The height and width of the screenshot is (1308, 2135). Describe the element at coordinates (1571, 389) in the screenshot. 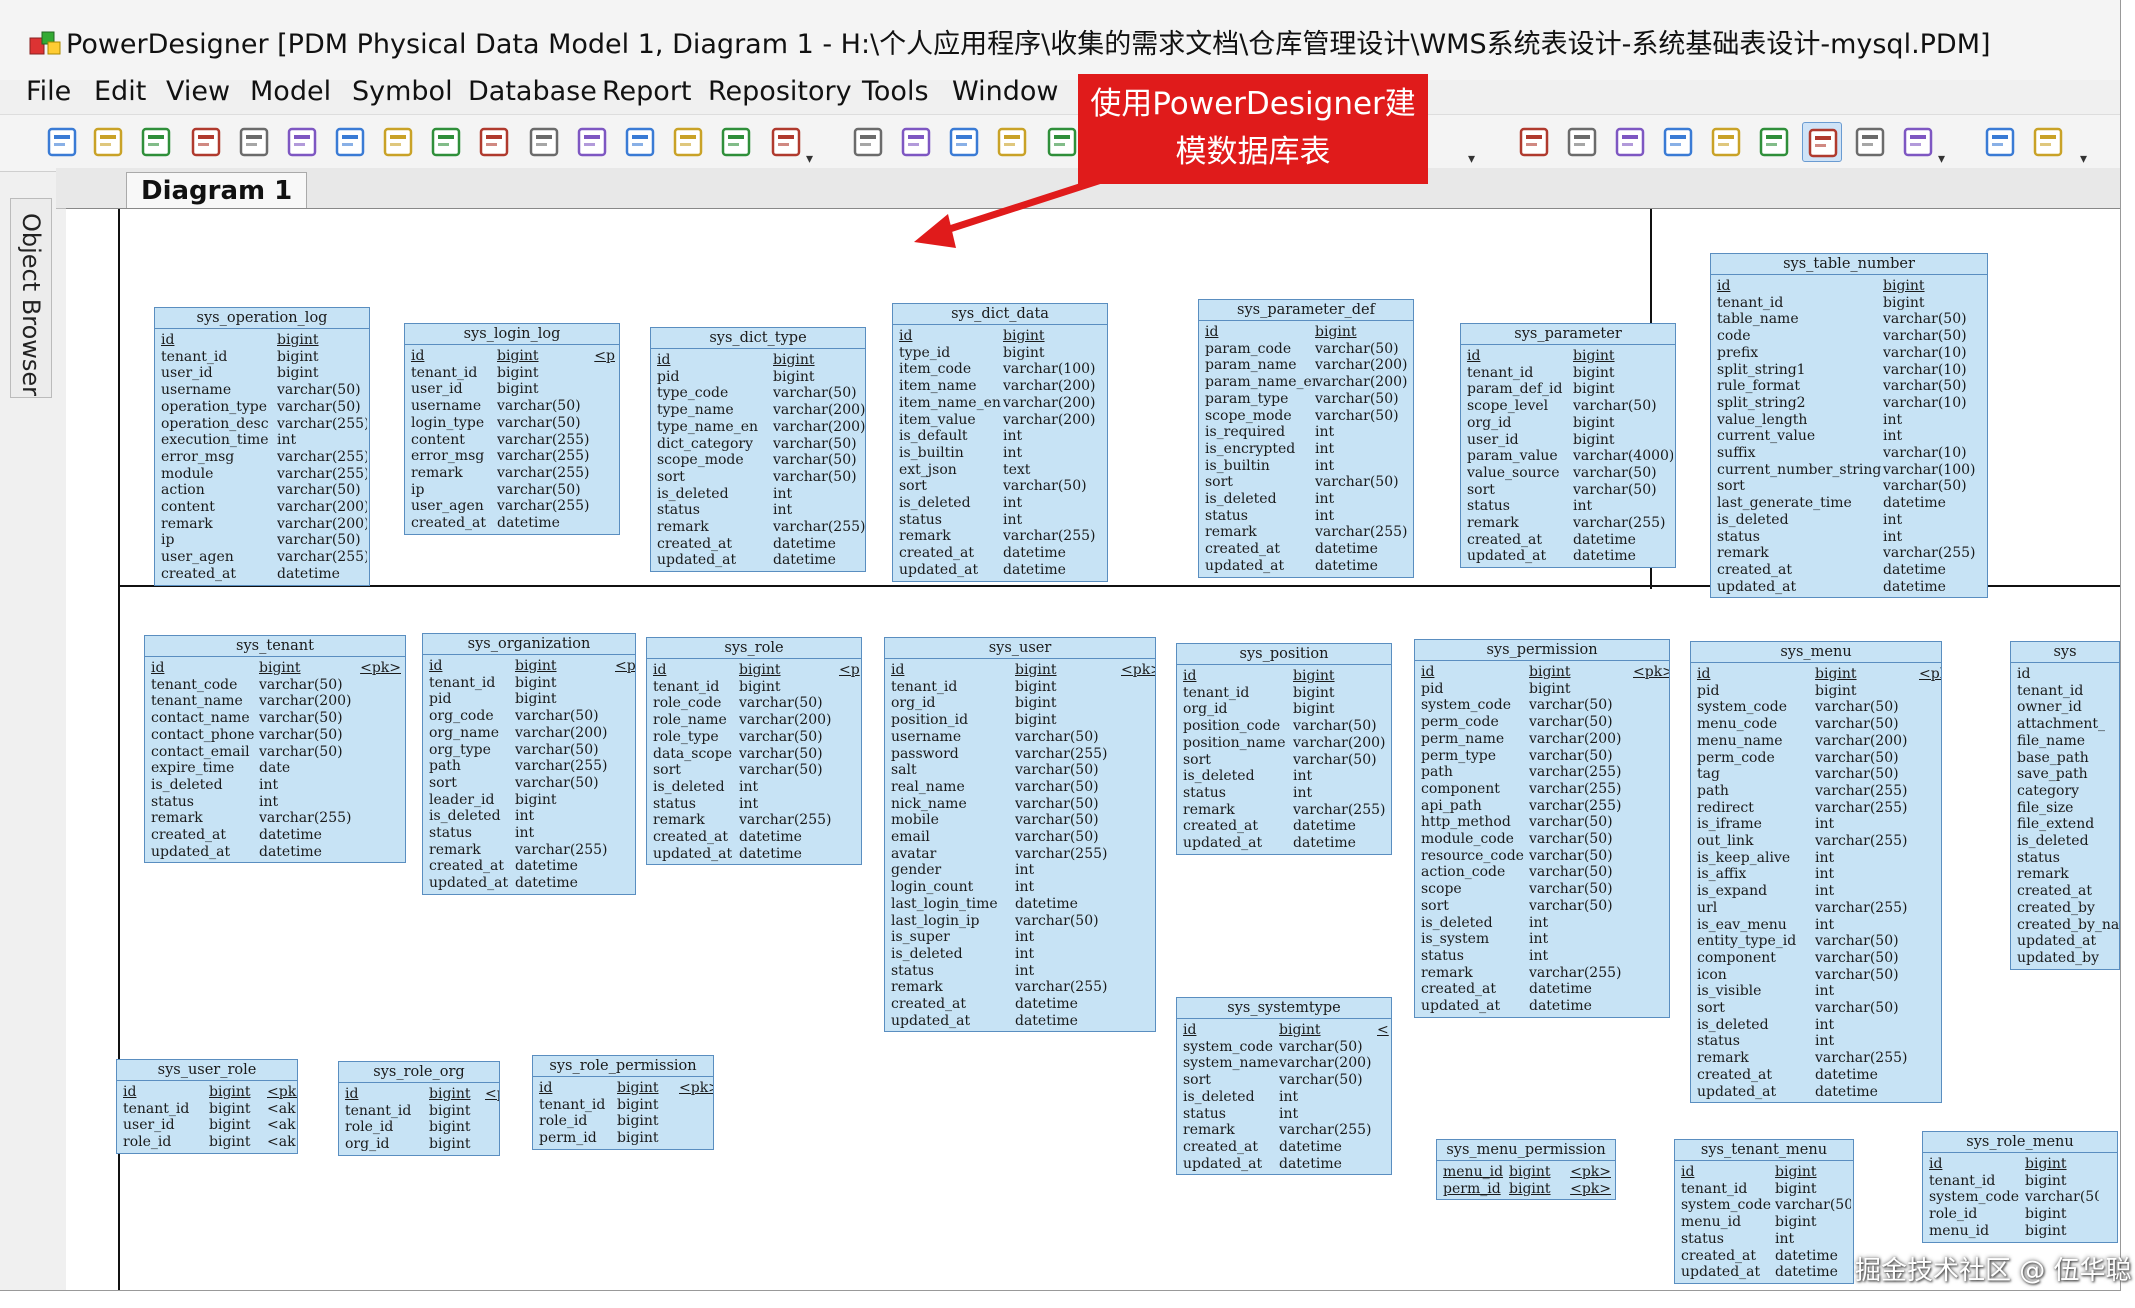

I see `table-column-row: param_def_id bigint` at that location.